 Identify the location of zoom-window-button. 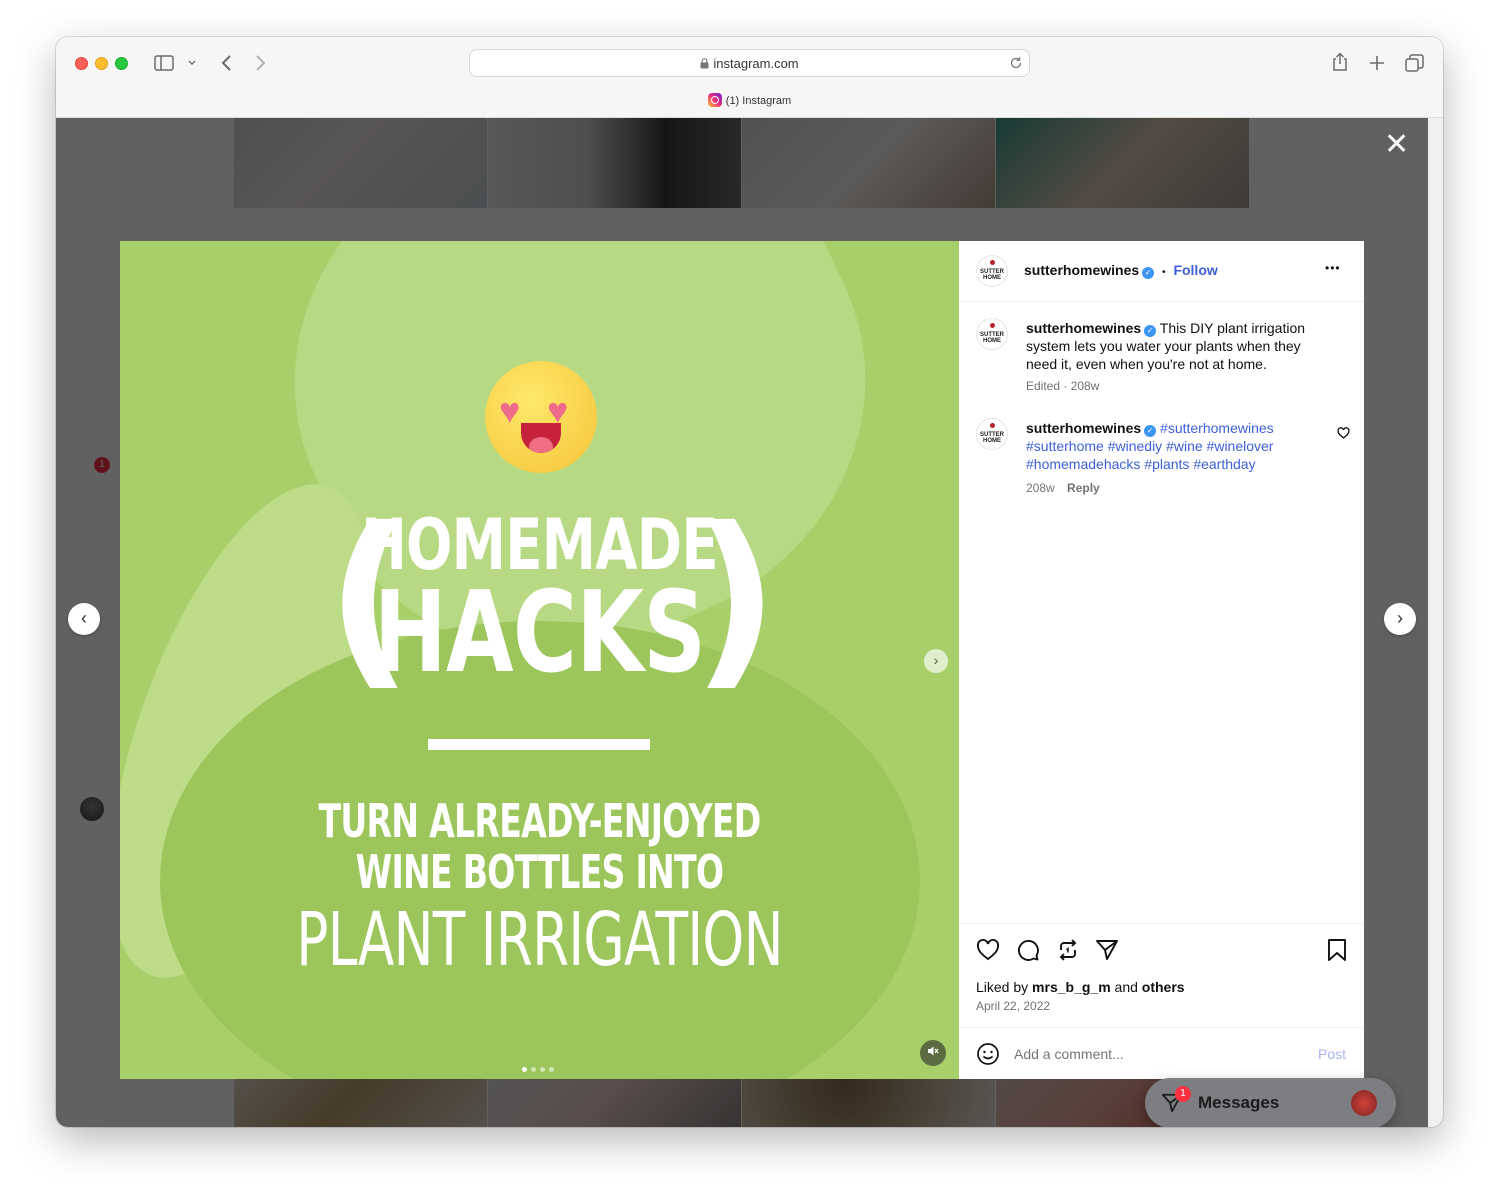
(121, 63).